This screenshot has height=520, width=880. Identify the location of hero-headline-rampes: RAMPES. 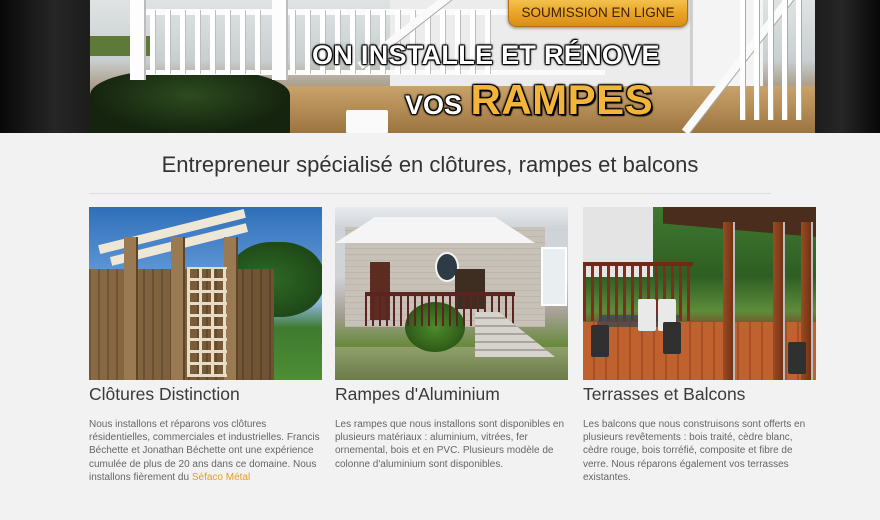
(562, 99).